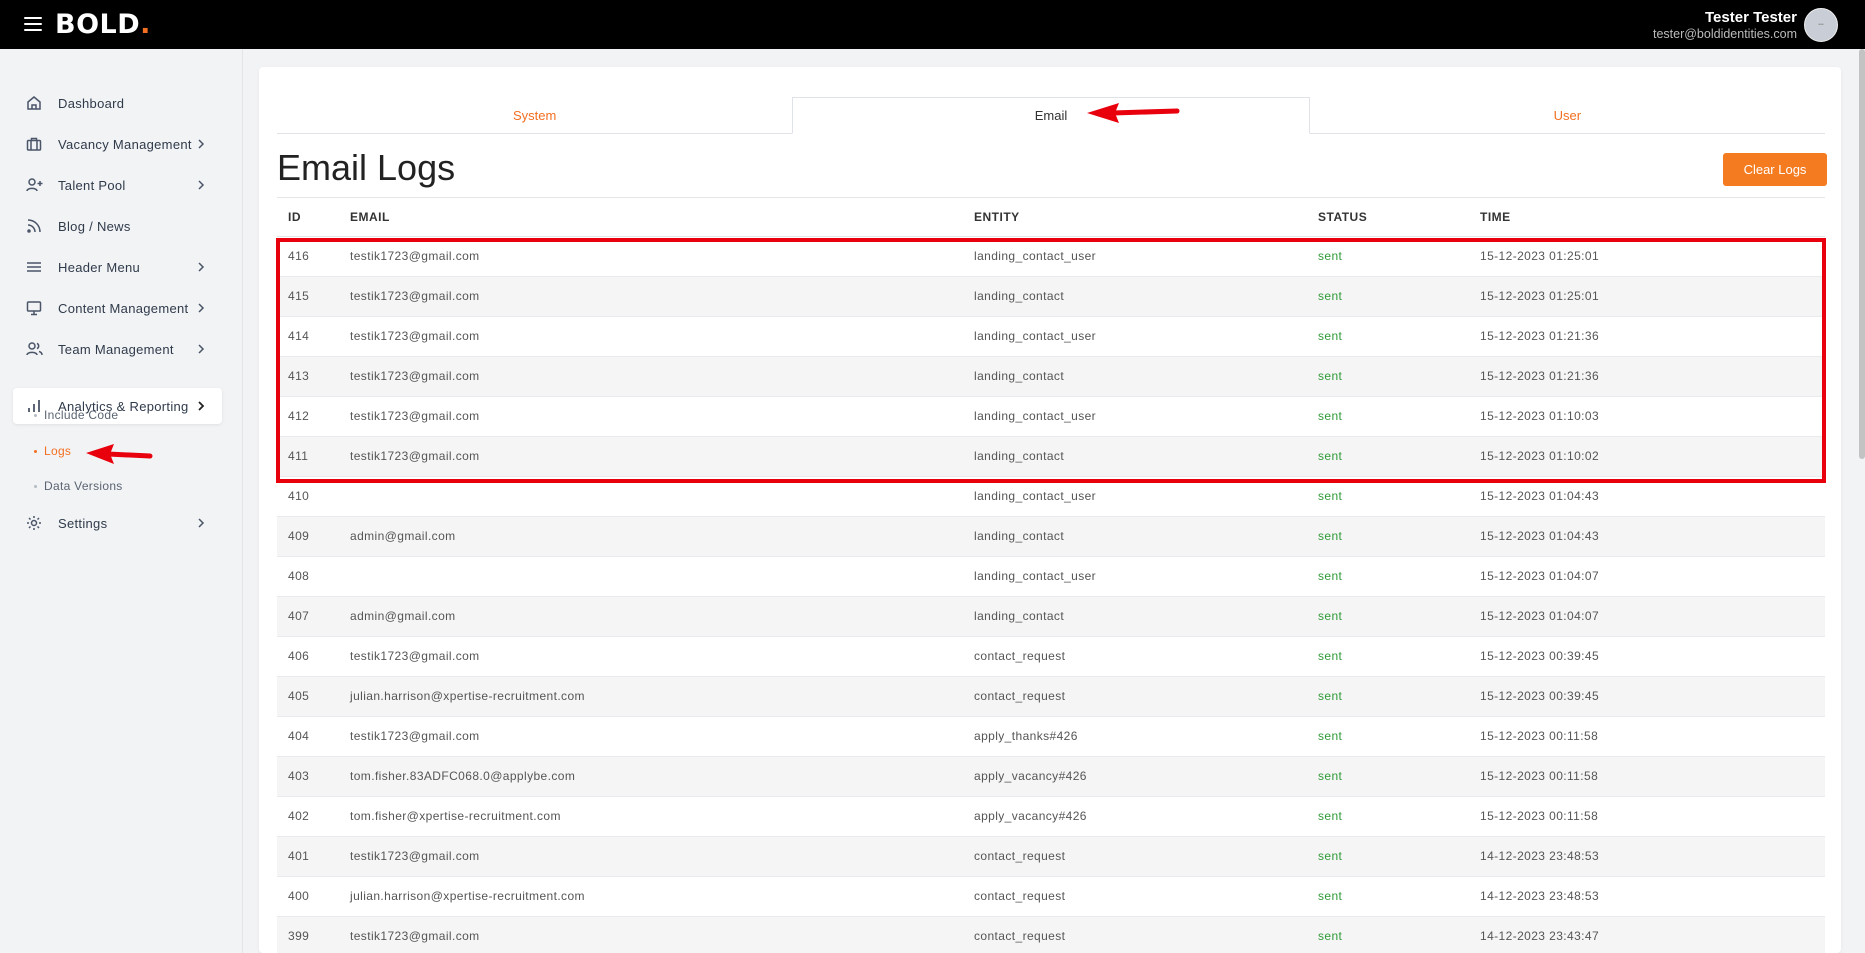  What do you see at coordinates (76, 415) in the screenshot?
I see `sidebar-subitem-include-code: Include Code` at bounding box center [76, 415].